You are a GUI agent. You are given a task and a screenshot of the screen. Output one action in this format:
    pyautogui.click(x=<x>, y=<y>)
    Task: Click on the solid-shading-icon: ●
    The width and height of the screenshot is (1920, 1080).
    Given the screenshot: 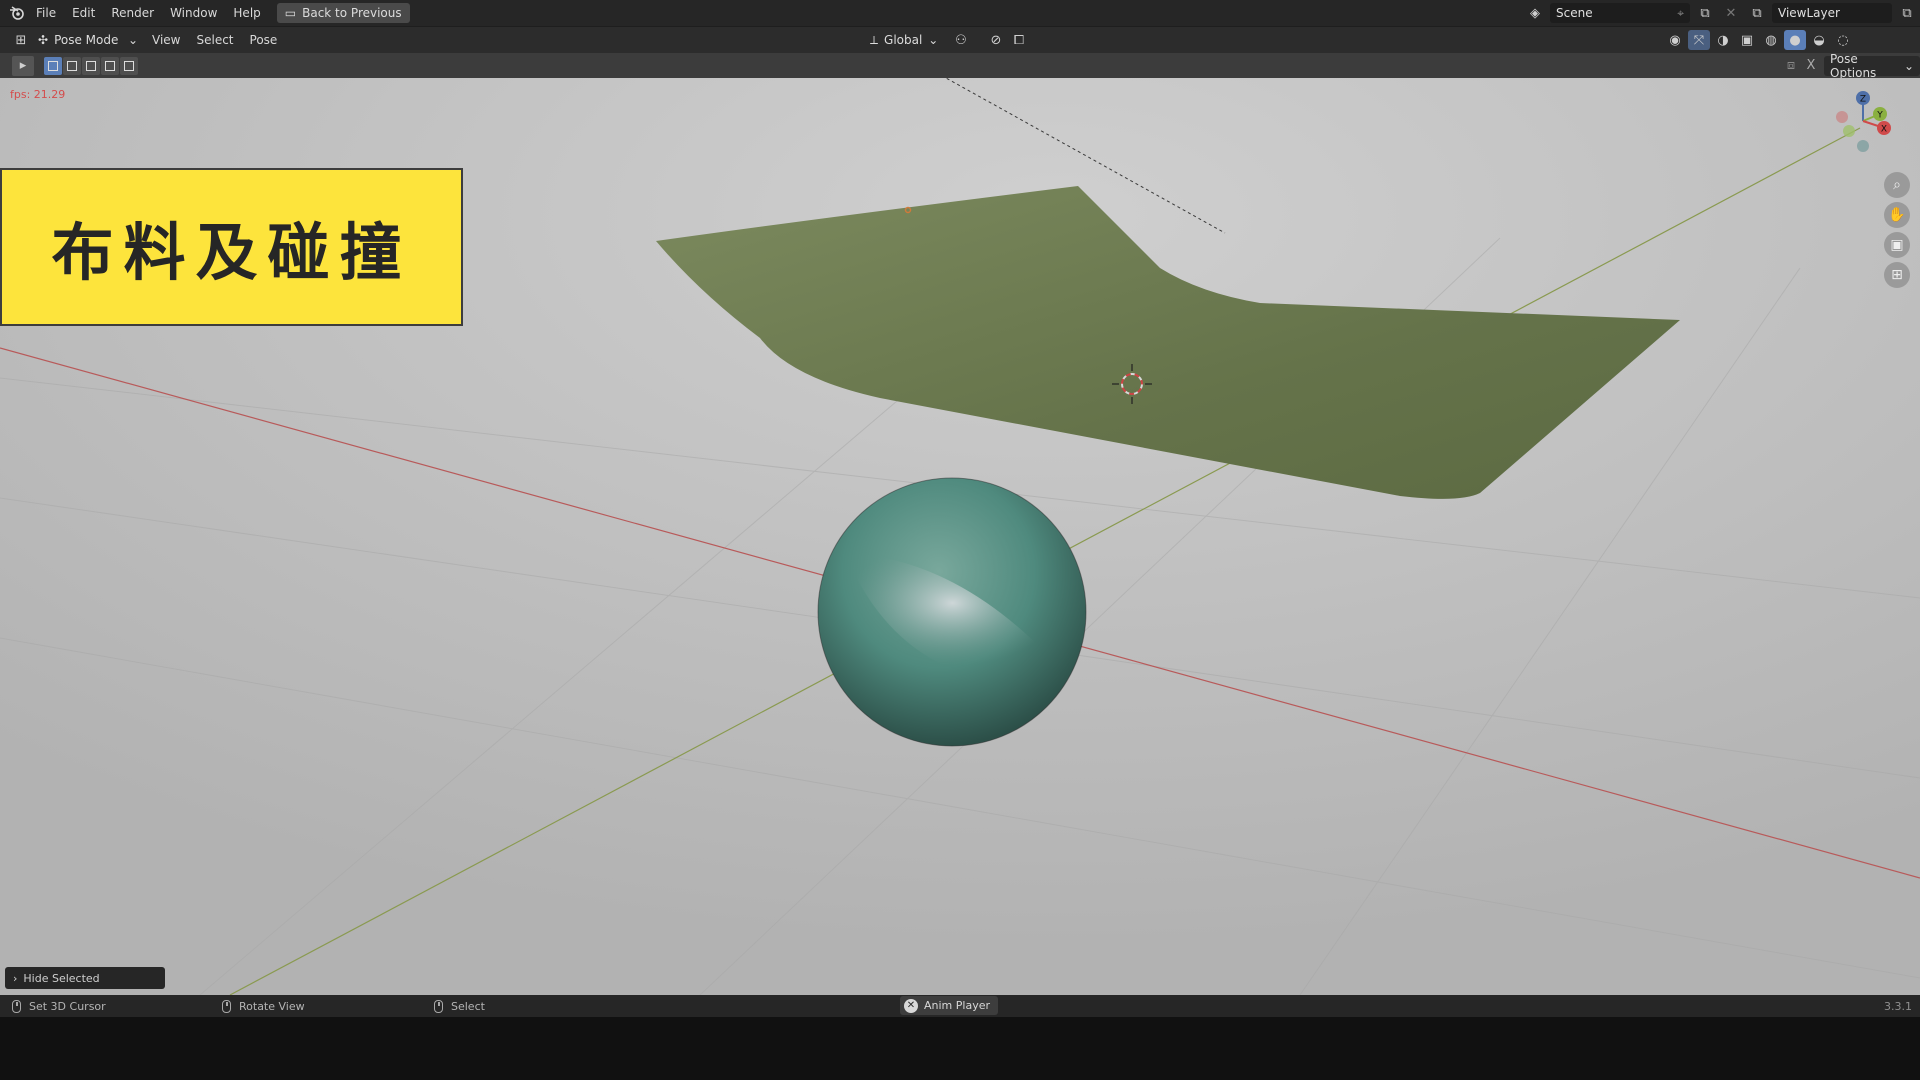 What is the action you would take?
    pyautogui.click(x=1795, y=40)
    